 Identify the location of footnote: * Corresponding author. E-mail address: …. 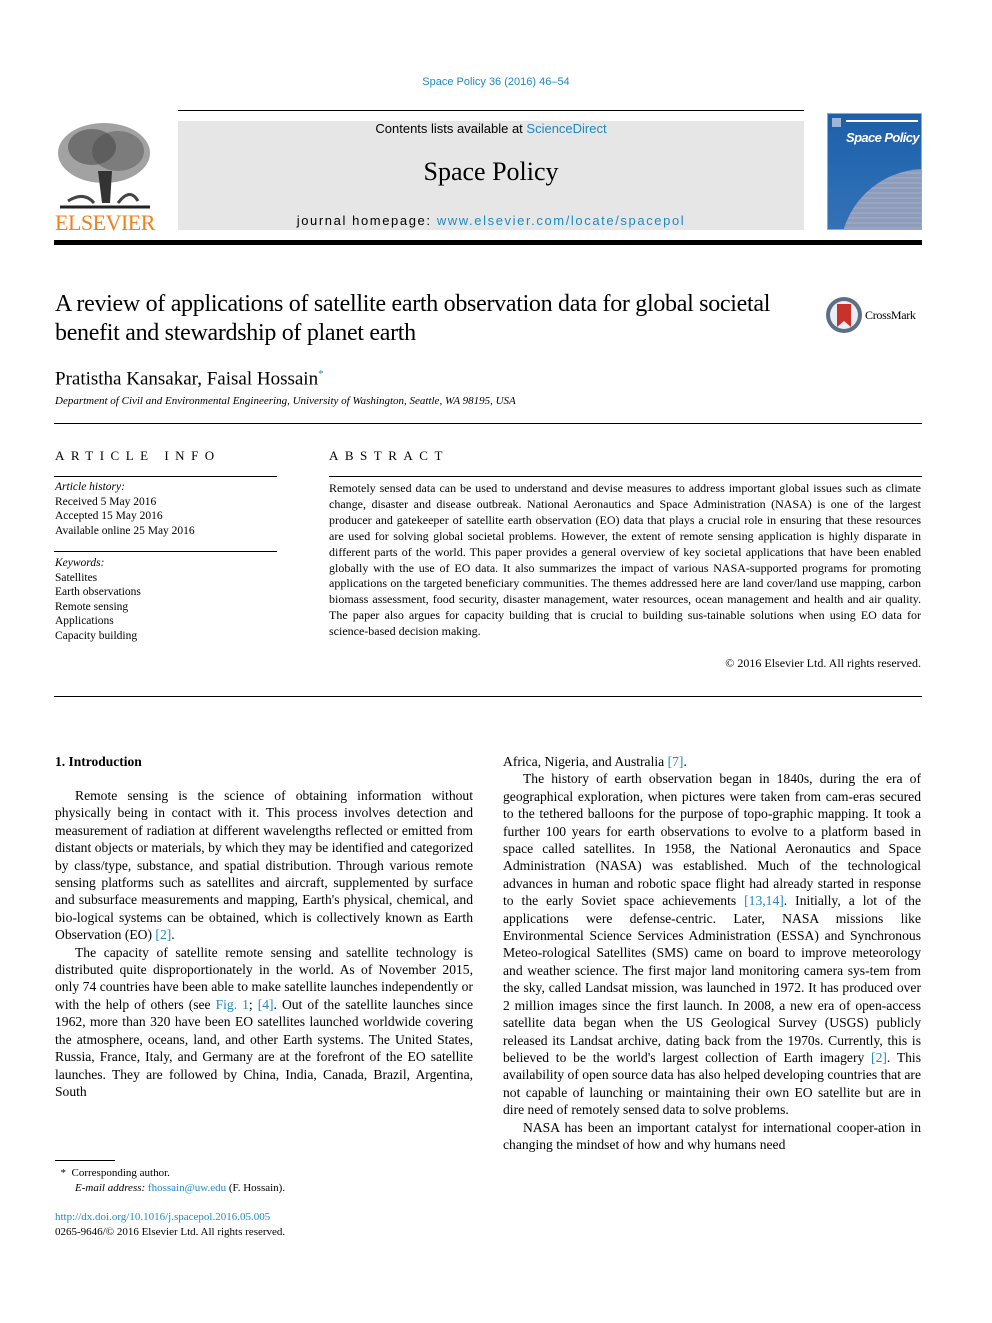
(170, 1181).